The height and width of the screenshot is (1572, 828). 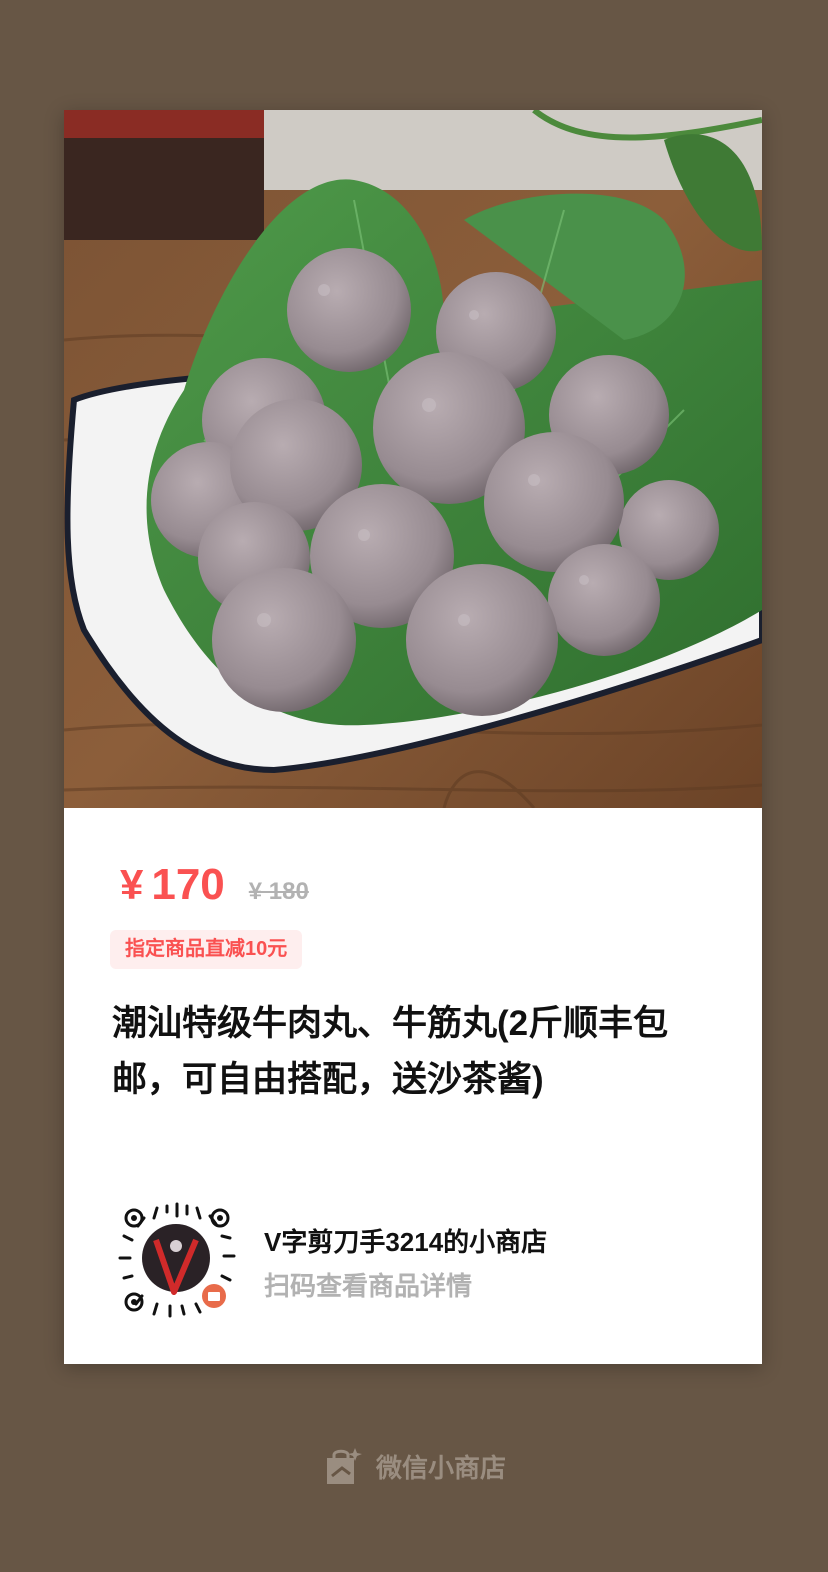 I want to click on mini-program-qr-code-icon, so click(x=177, y=1260).